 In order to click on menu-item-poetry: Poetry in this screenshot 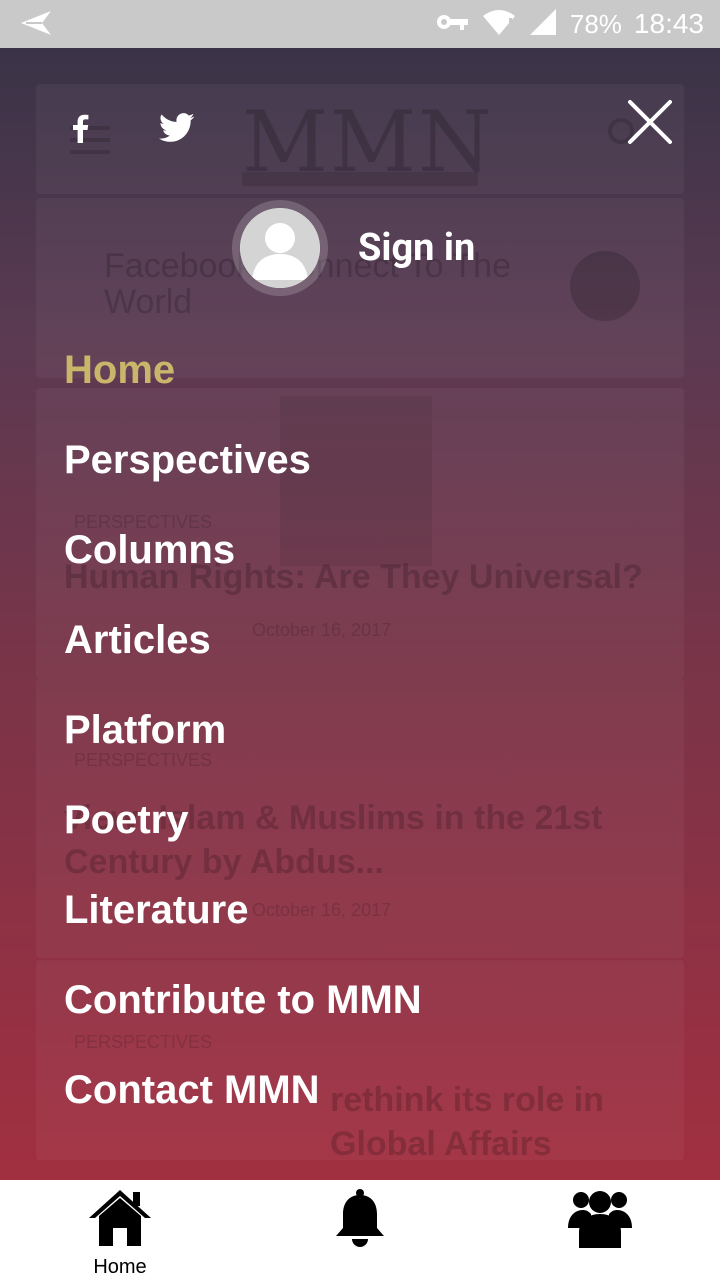, I will do `click(243, 835)`.